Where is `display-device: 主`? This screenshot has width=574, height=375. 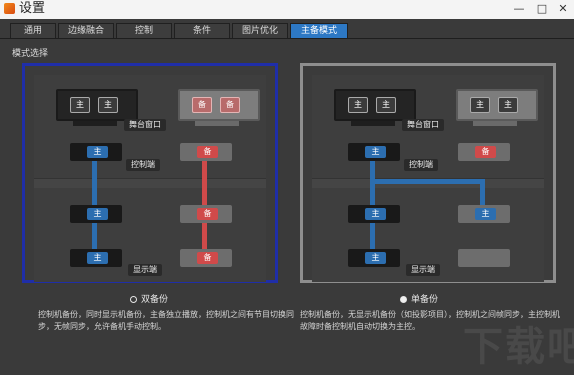
display-device: 主 is located at coordinates (484, 214).